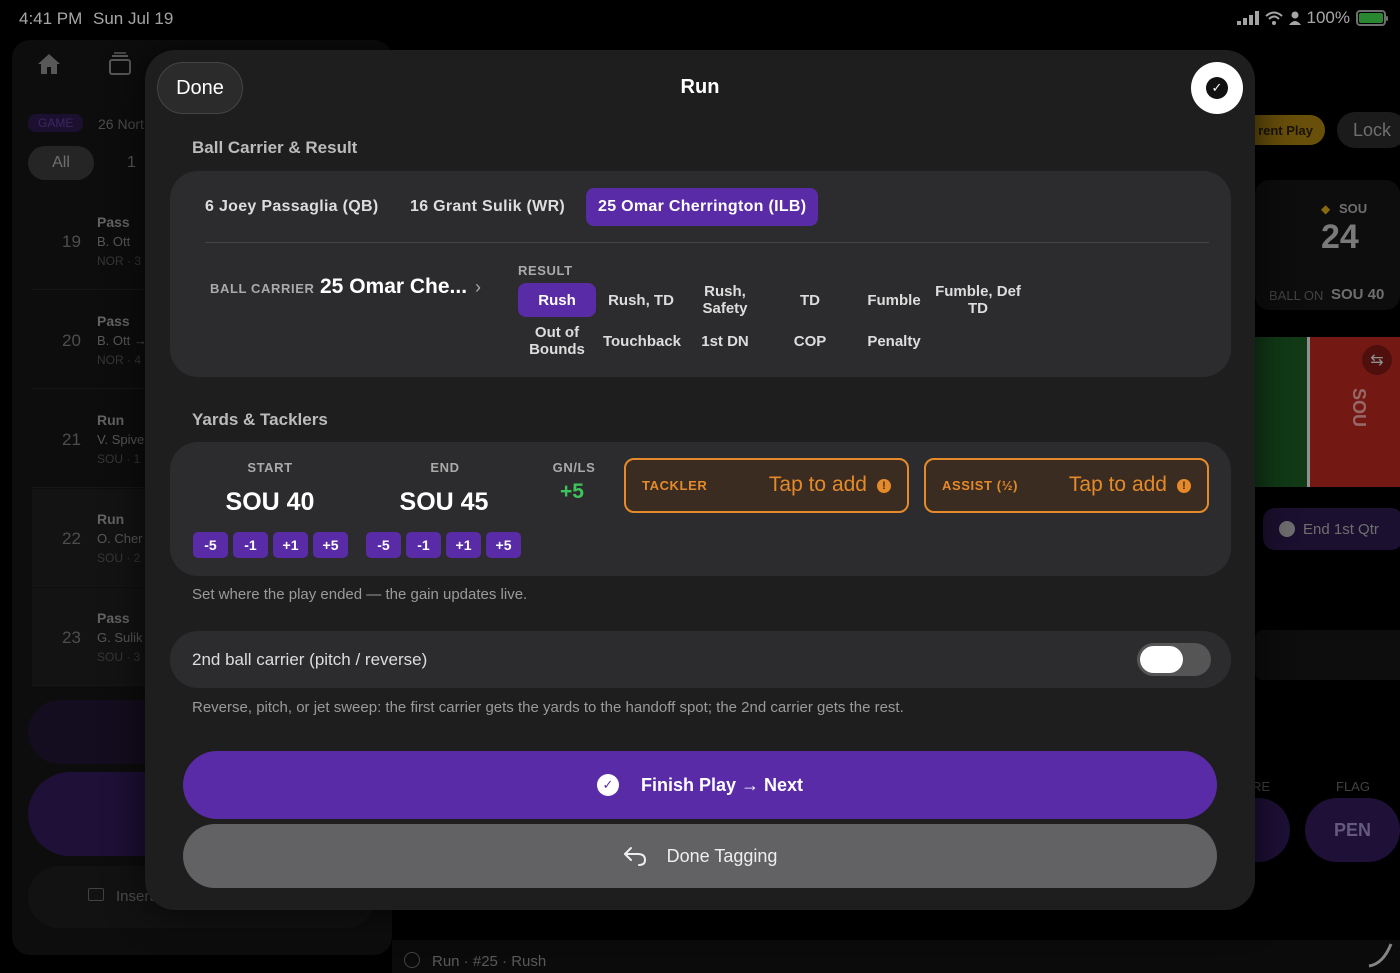 This screenshot has width=1400, height=973. Describe the element at coordinates (250, 545) in the screenshot. I see `start-minus-1: -1` at that location.